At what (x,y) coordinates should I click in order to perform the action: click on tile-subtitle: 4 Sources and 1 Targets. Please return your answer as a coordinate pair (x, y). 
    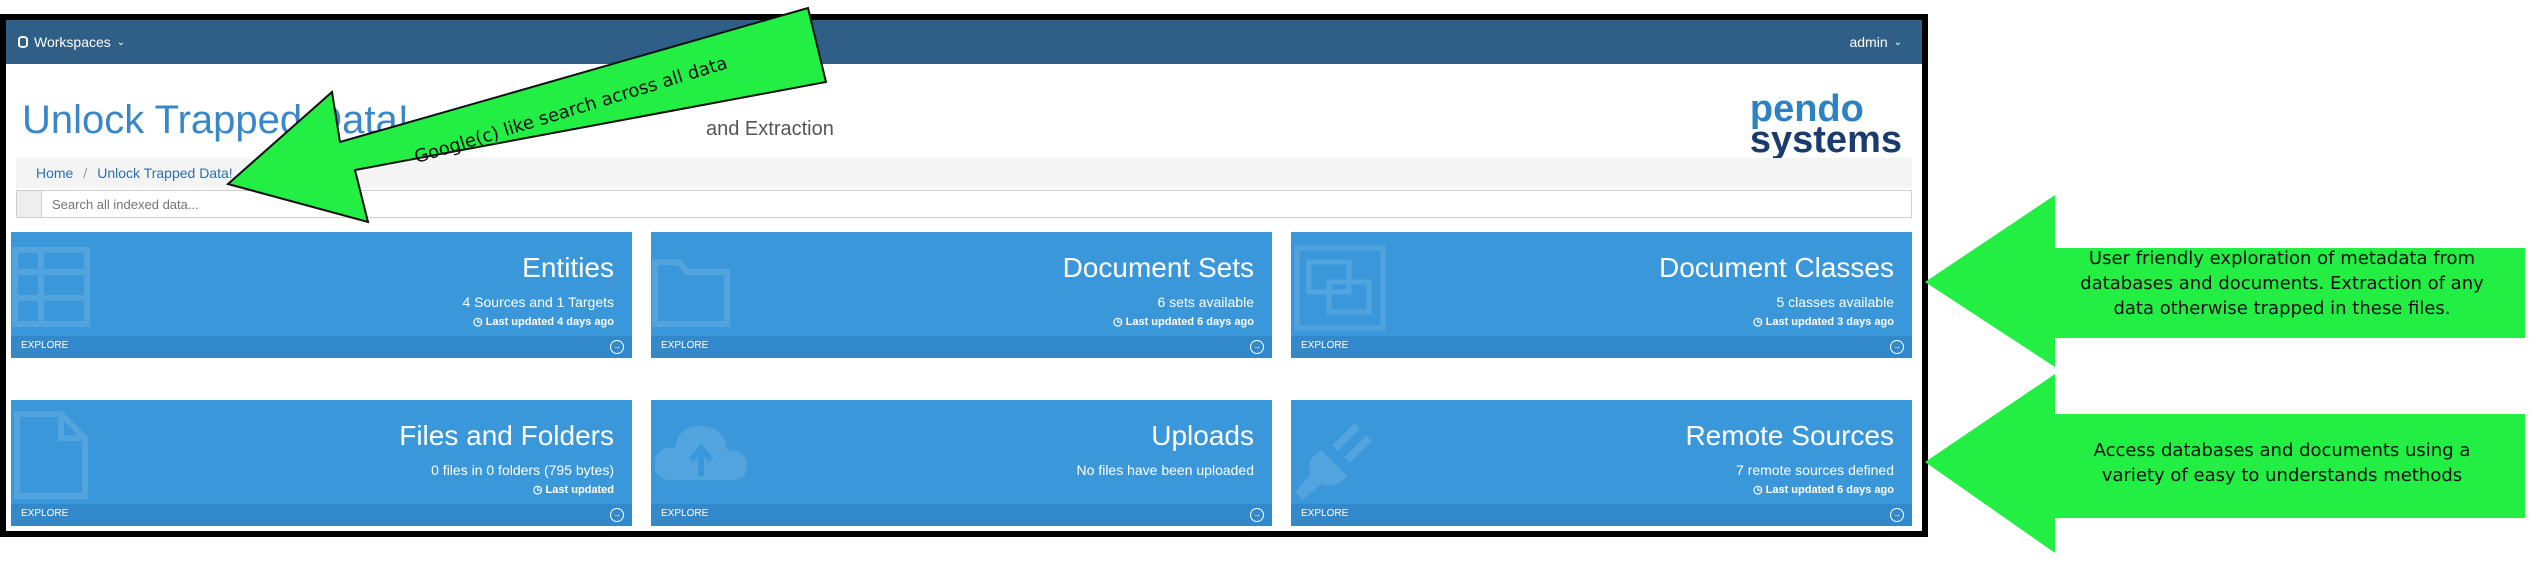
    Looking at the image, I should click on (538, 302).